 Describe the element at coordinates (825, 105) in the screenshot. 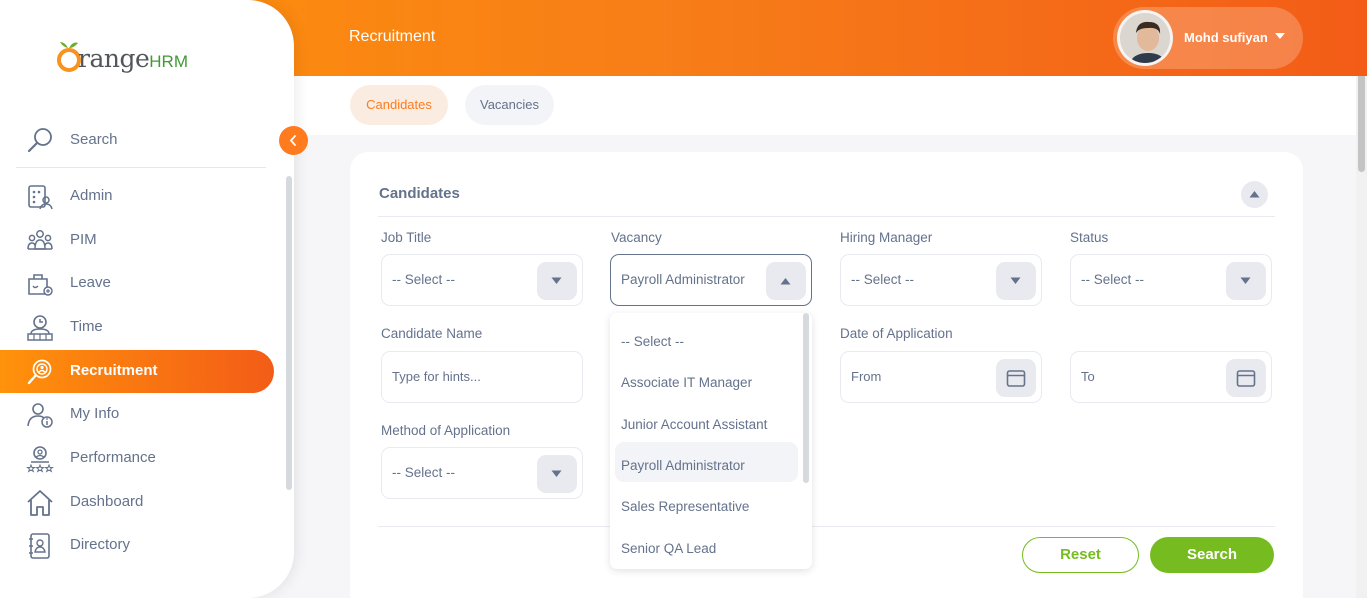

I see `sub-navigation: Candidates Vacancies` at that location.